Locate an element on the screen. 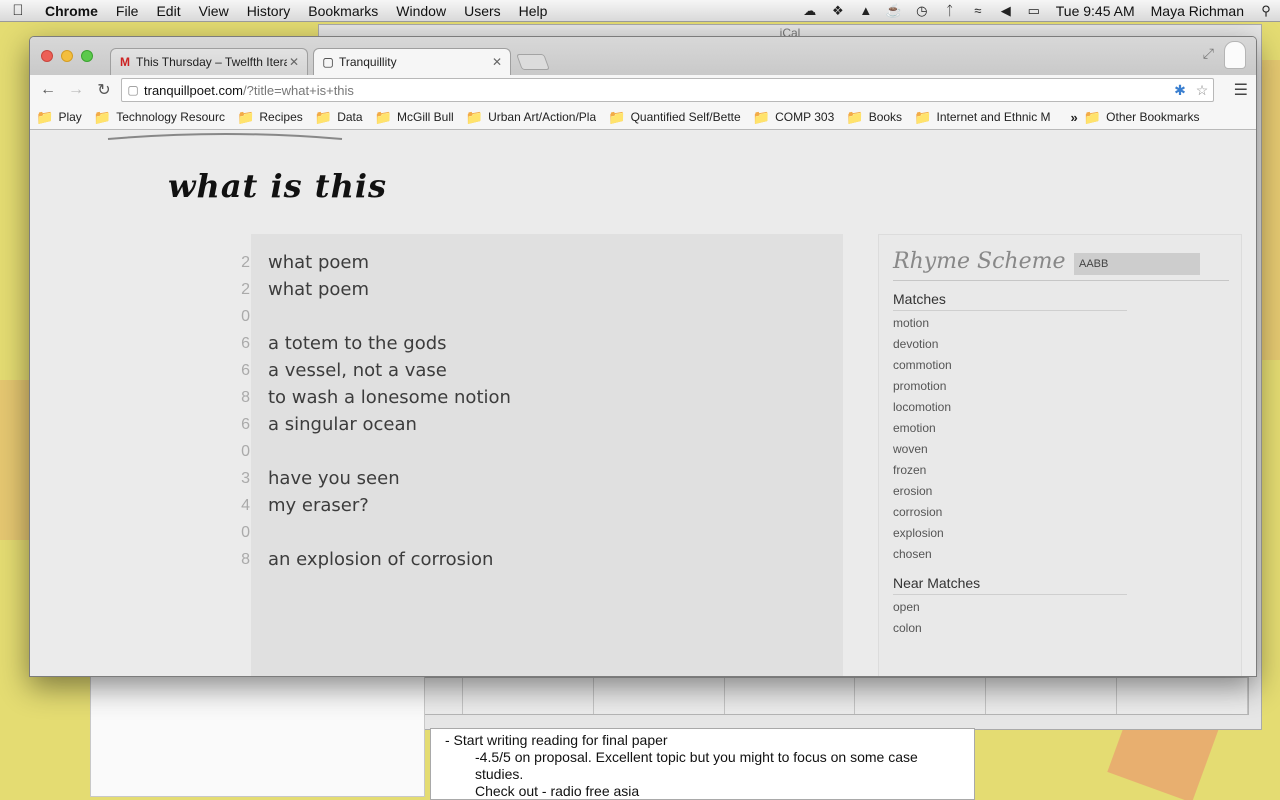 The width and height of the screenshot is (1280, 800). menu-user: Maya Richman is located at coordinates (1197, 11).